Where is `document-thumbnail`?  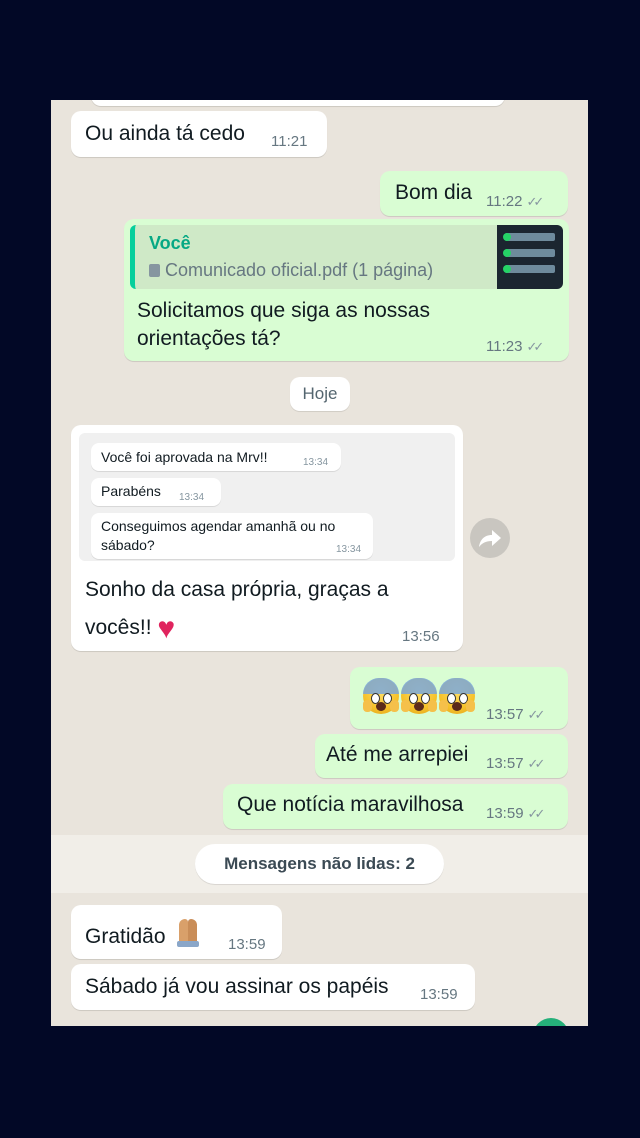 document-thumbnail is located at coordinates (530, 257).